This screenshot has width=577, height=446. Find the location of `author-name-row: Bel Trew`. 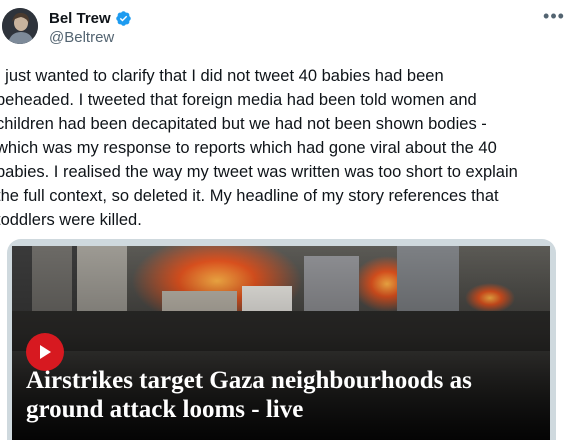

author-name-row: Bel Trew is located at coordinates (90, 18).